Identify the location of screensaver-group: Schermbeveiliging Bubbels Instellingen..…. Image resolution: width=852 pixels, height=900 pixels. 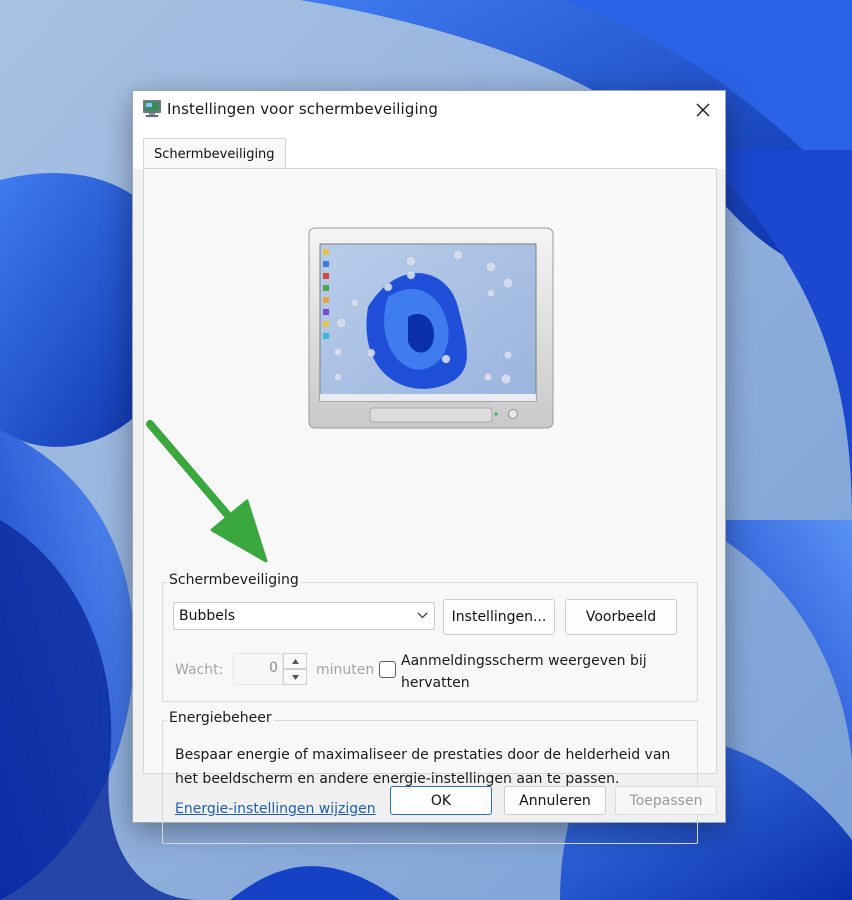
(430, 637).